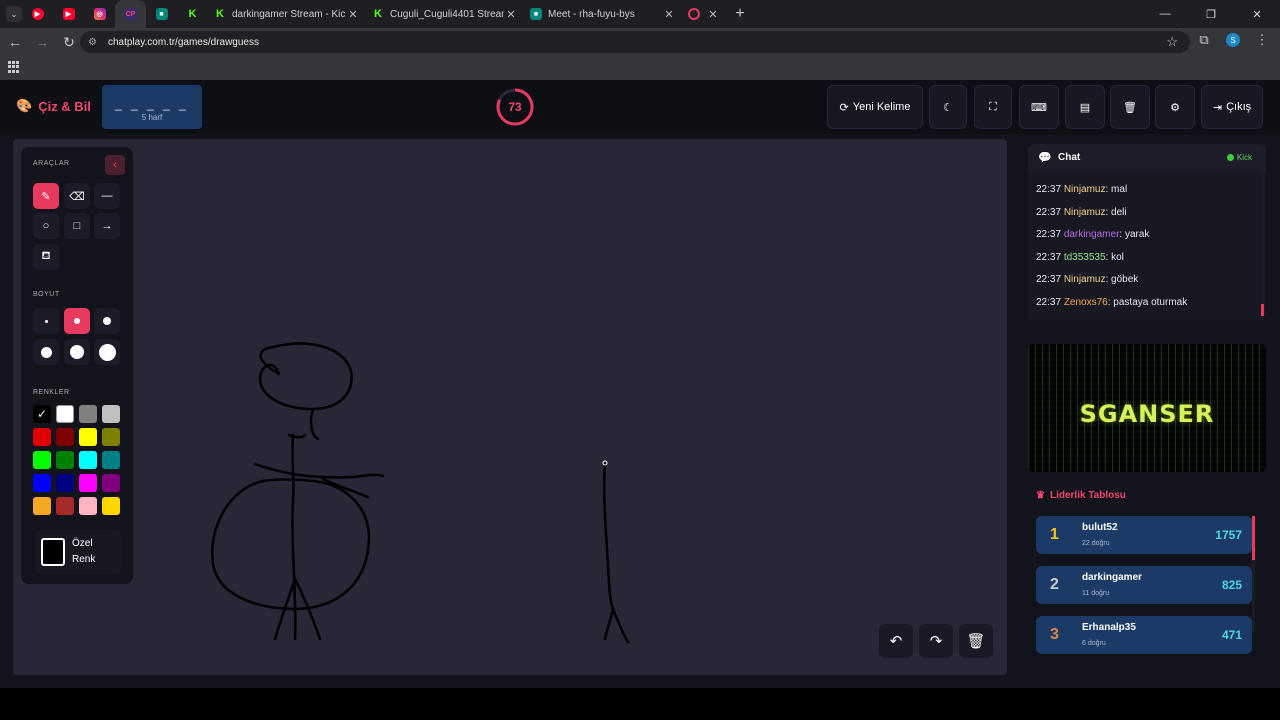 The height and width of the screenshot is (720, 1280). I want to click on pinned-tab-meet: ■, so click(161, 14).